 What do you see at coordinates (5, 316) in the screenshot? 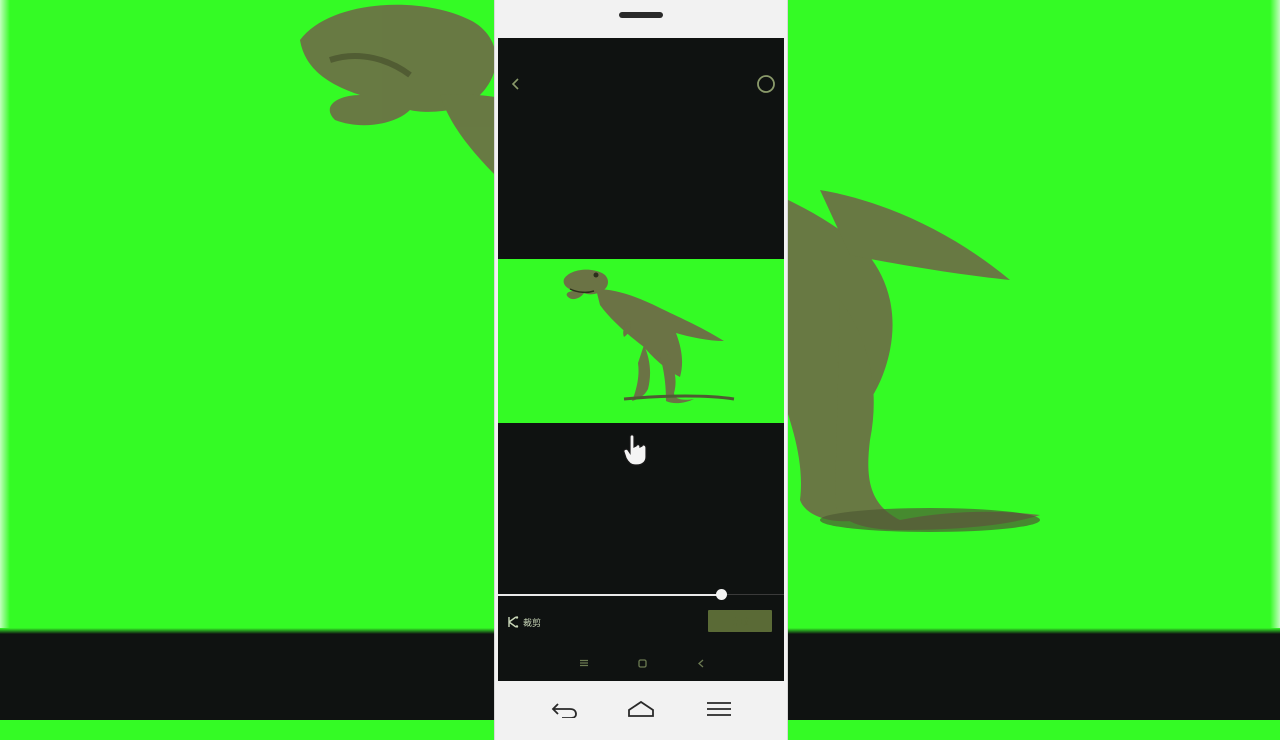
I see `frame-edge-left` at bounding box center [5, 316].